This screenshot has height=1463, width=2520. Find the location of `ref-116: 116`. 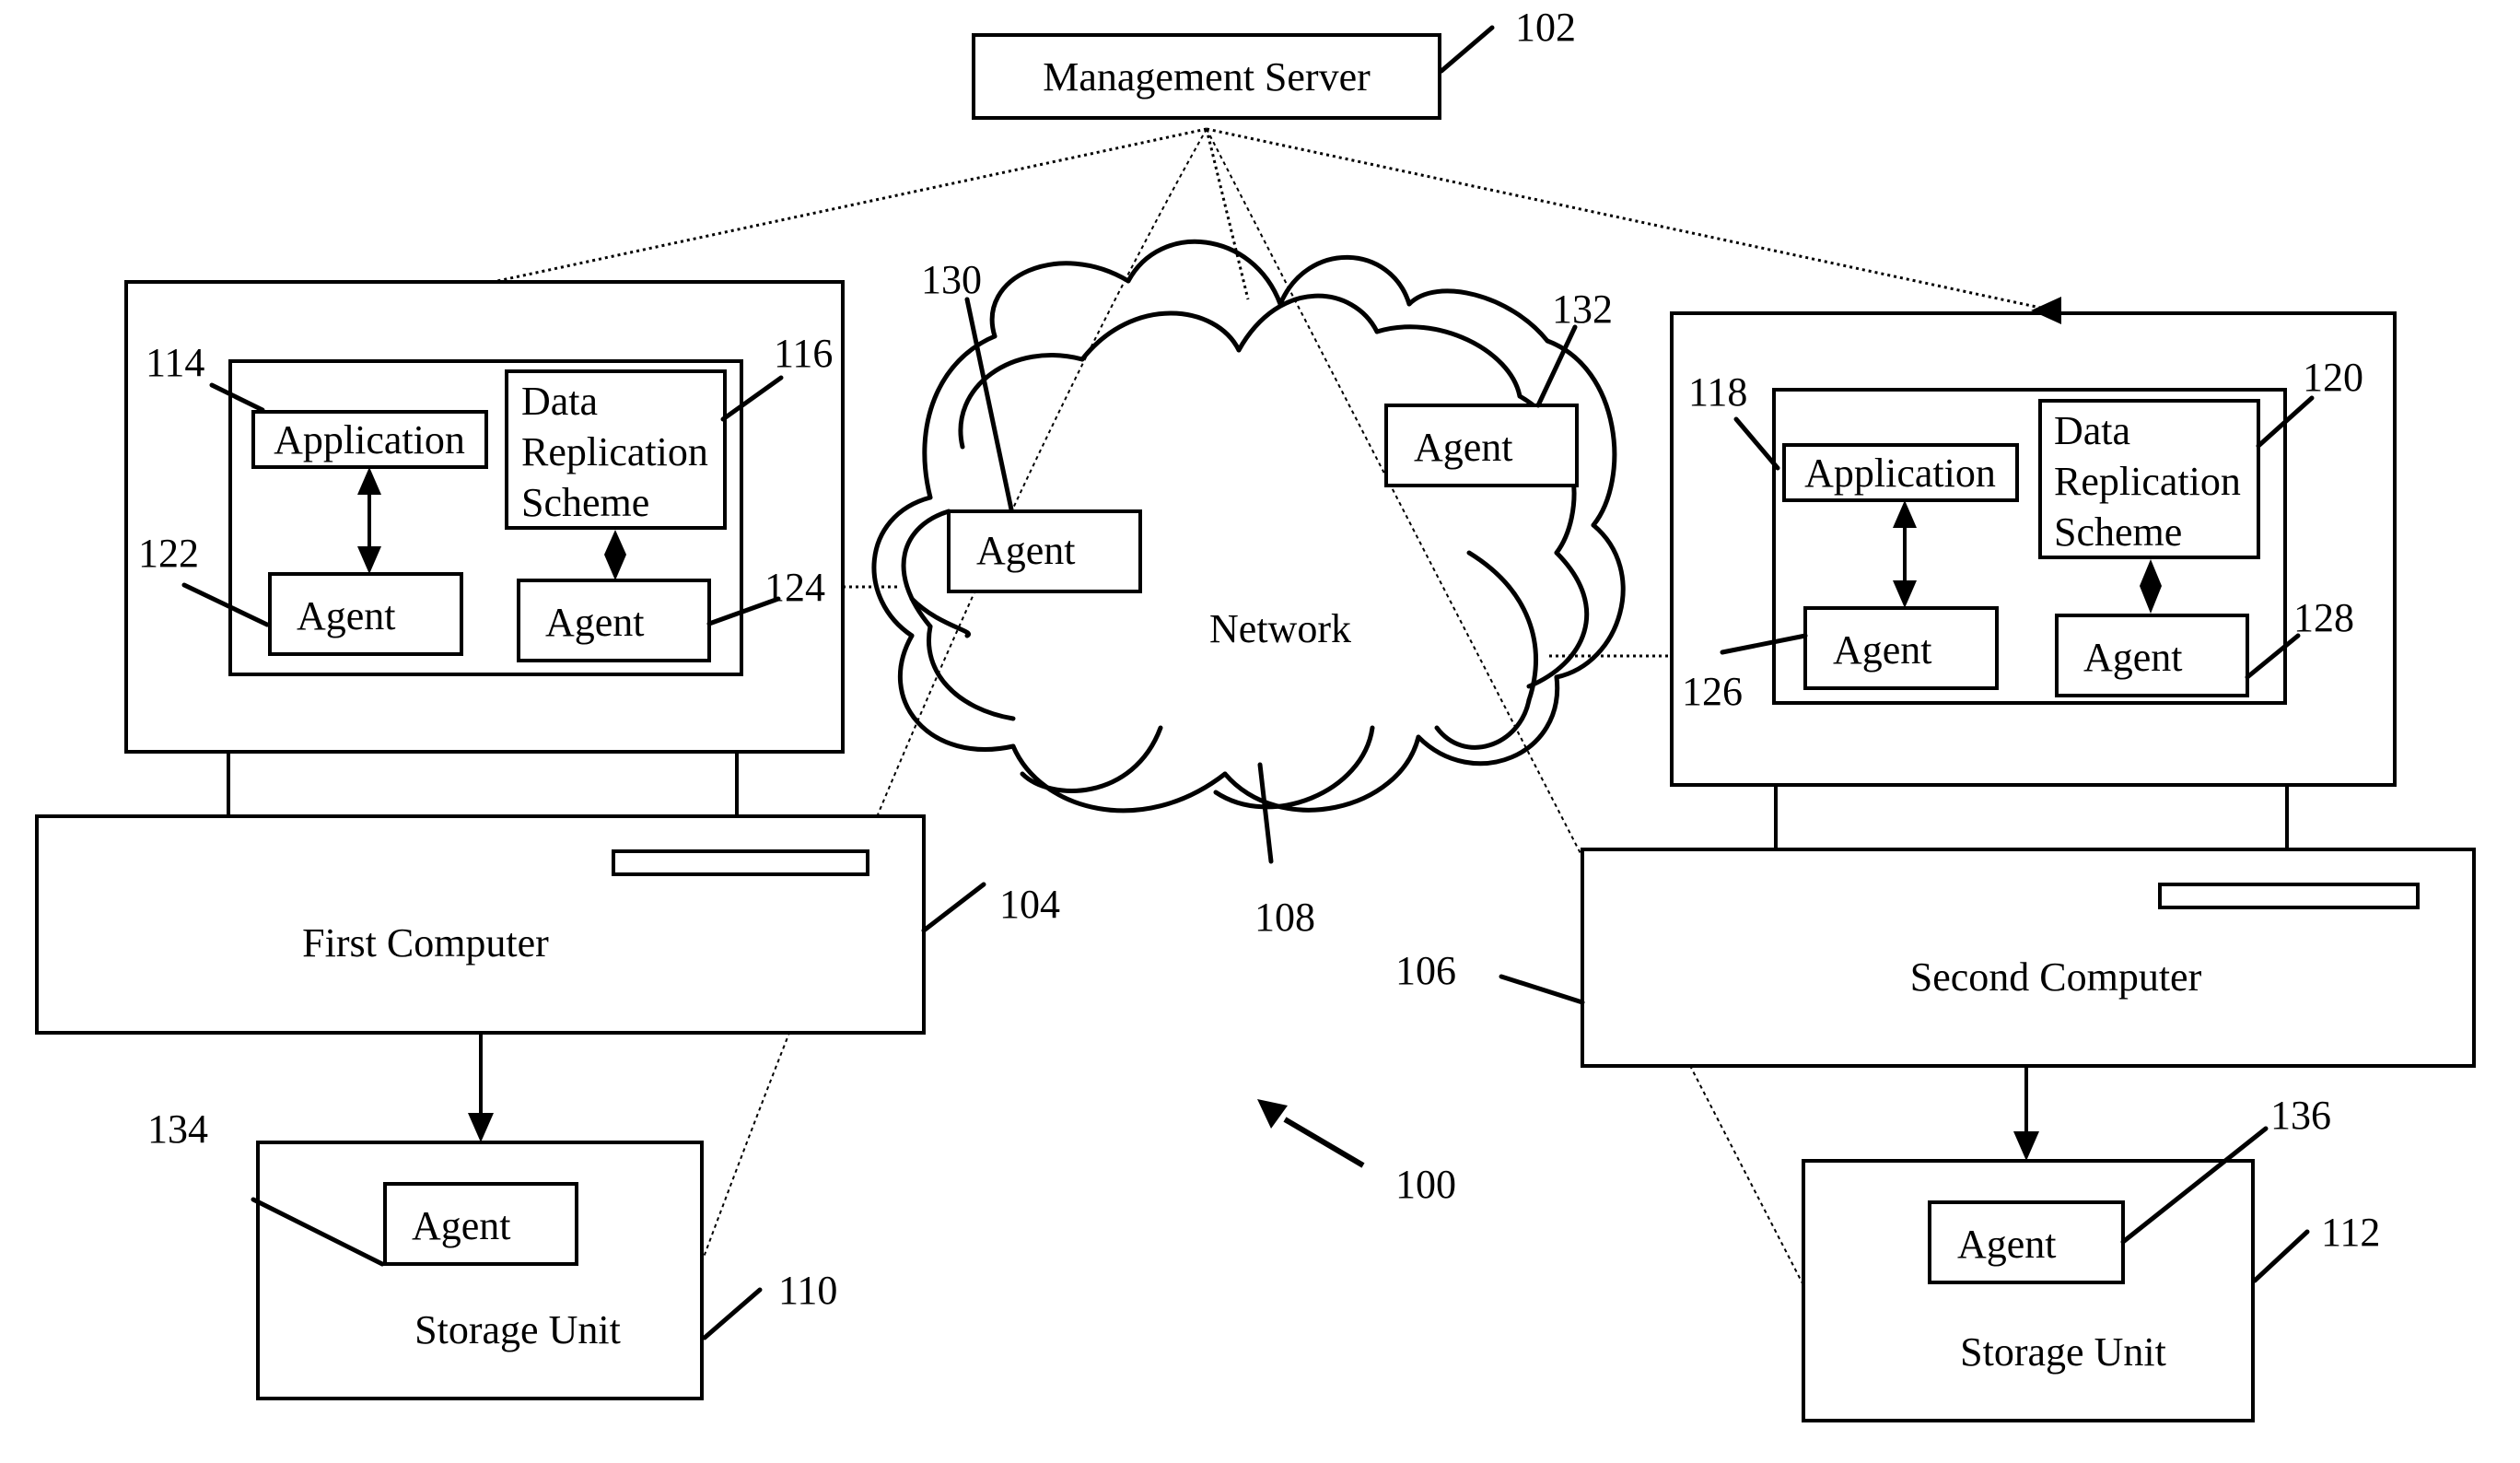

ref-116: 116 is located at coordinates (803, 354).